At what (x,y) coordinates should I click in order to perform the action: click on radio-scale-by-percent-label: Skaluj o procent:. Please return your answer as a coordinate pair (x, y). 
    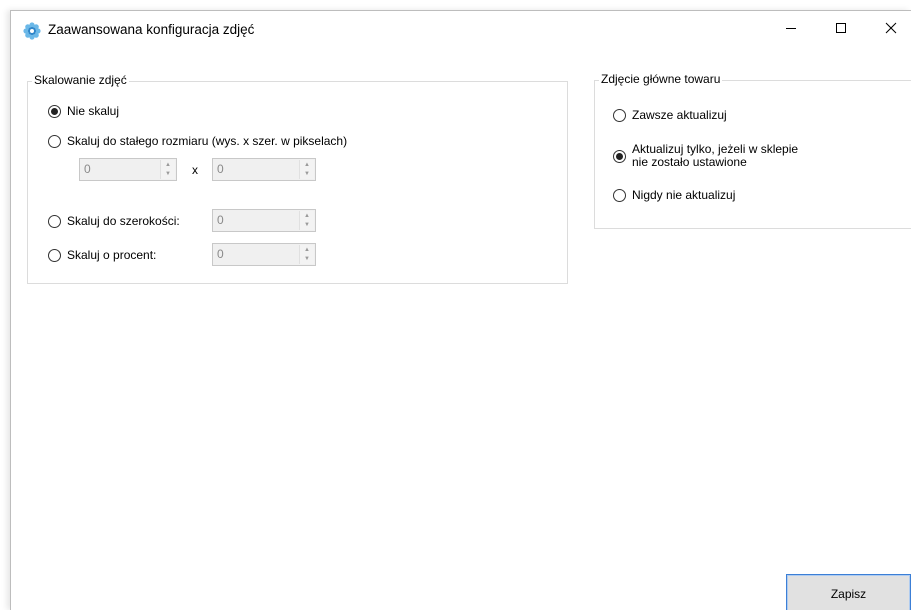
    Looking at the image, I should click on (112, 255).